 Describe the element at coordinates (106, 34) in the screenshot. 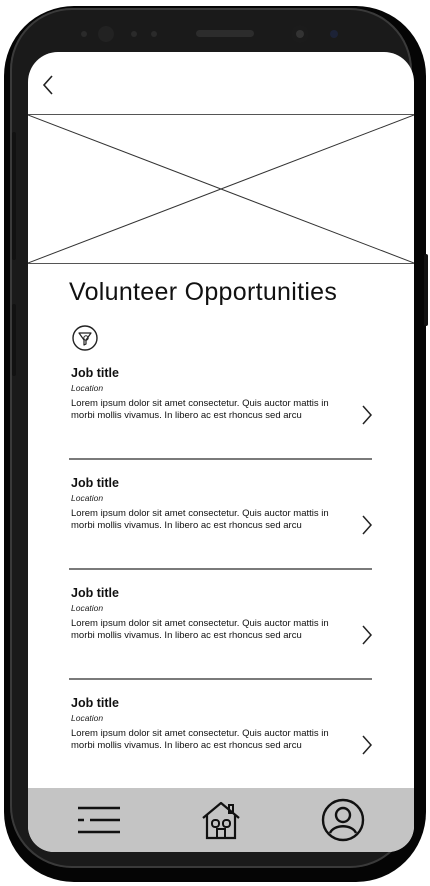

I see `front-camera` at that location.